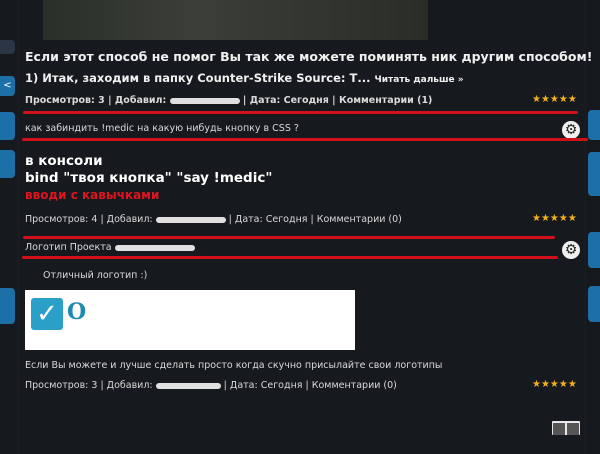 The width and height of the screenshot is (600, 454). I want to click on post-comment: Отличный логотип :), so click(95, 275).